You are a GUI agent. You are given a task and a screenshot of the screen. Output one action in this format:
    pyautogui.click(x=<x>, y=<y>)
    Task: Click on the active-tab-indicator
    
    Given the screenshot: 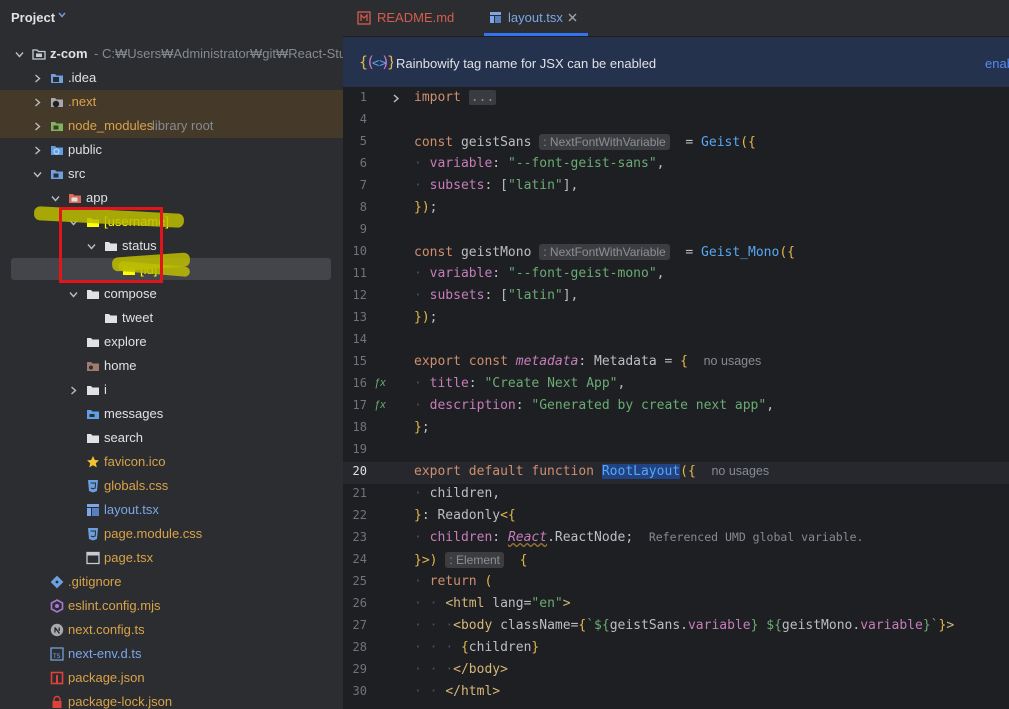 What is the action you would take?
    pyautogui.click(x=536, y=34)
    